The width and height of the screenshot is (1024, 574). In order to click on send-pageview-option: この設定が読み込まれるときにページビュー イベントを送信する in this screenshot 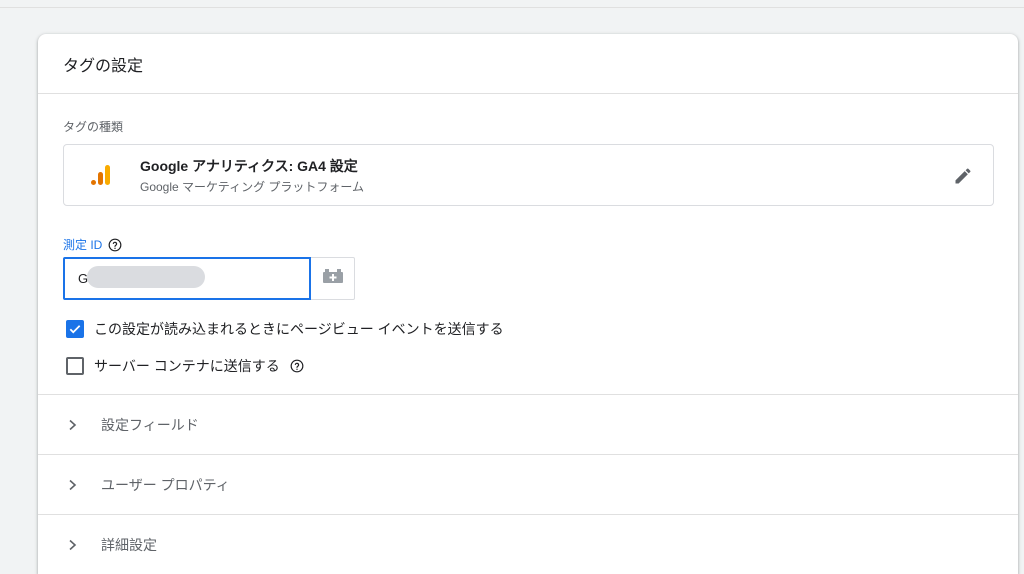, I will do `click(285, 329)`.